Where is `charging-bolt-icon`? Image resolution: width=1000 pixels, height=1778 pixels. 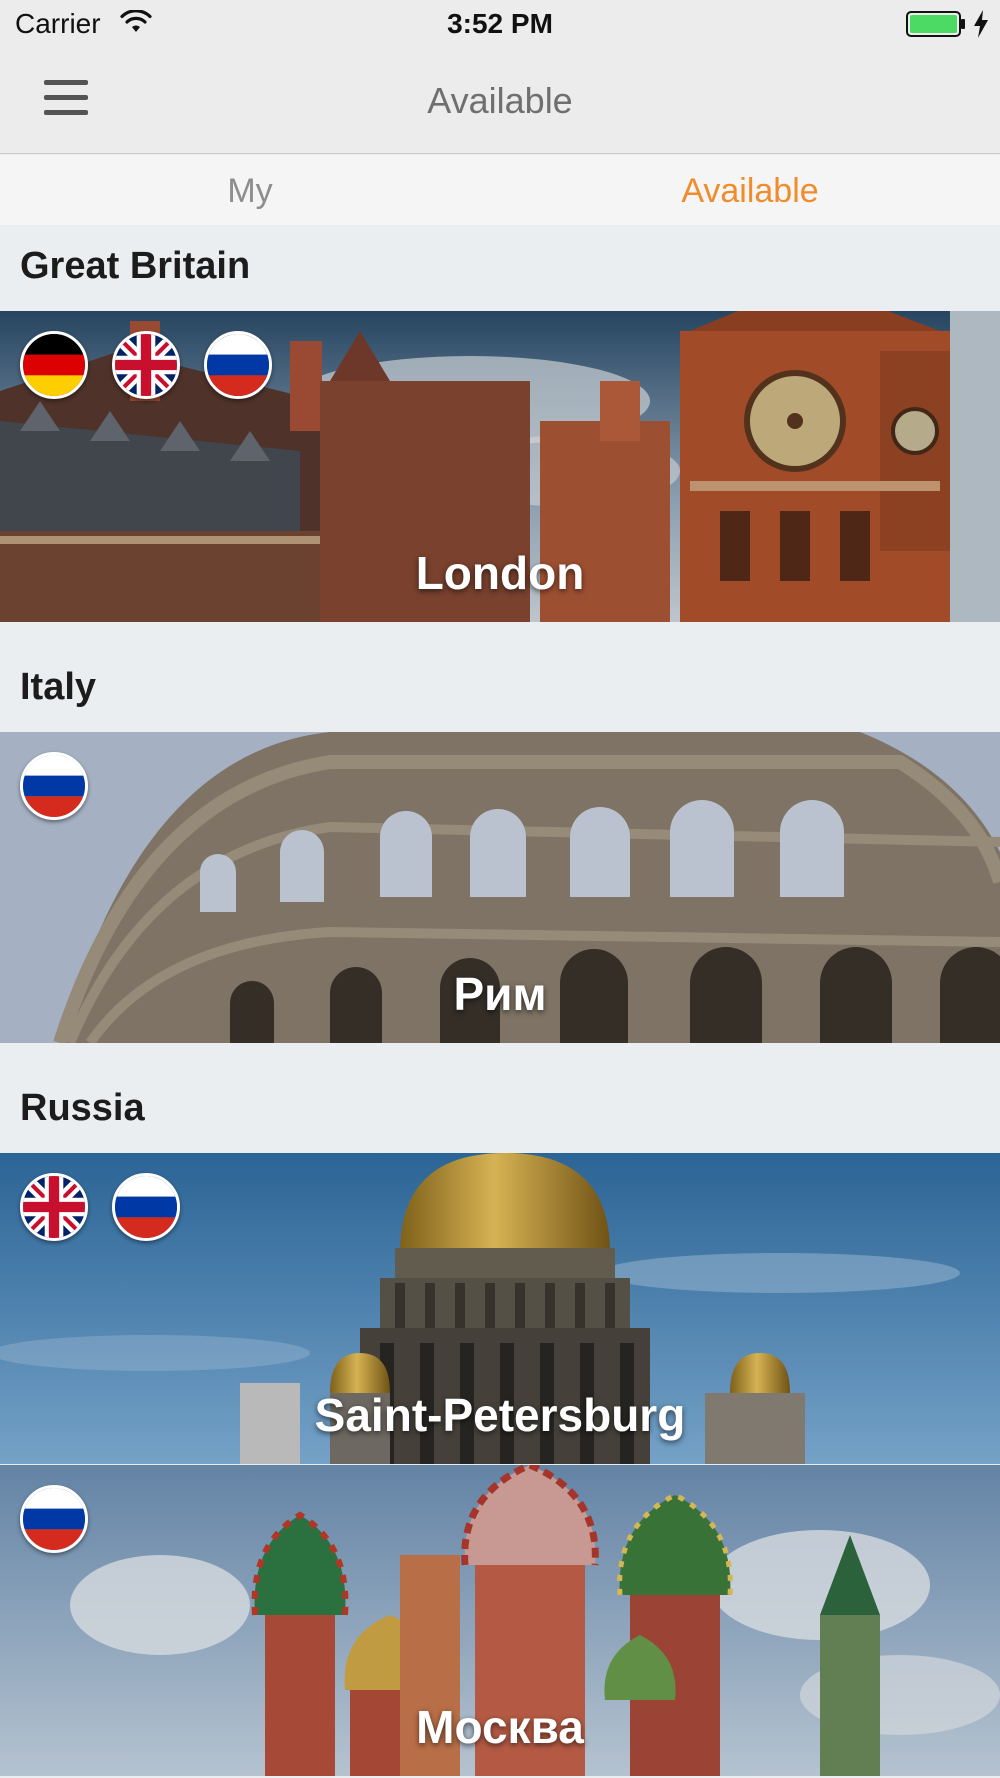 charging-bolt-icon is located at coordinates (981, 24).